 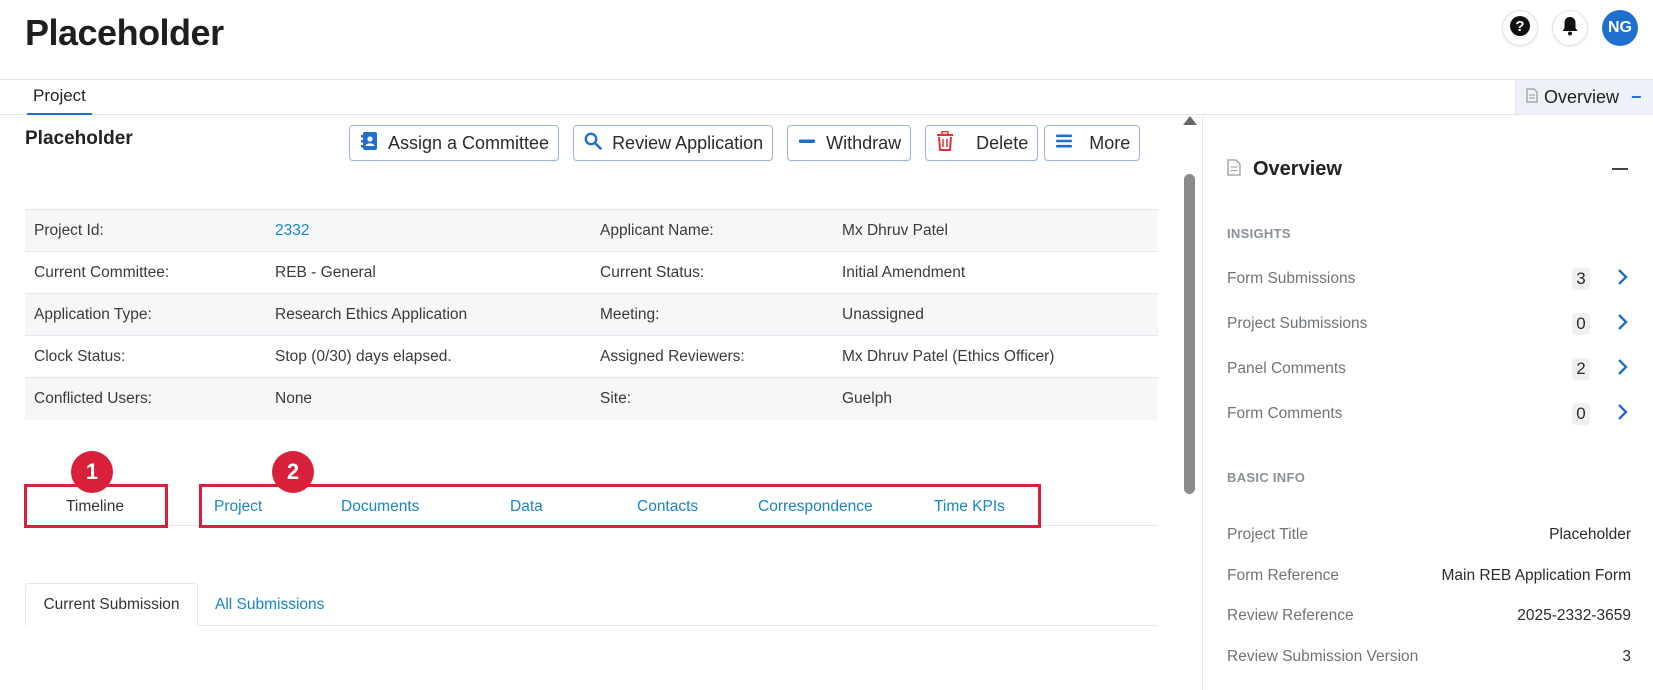 What do you see at coordinates (995, 272) in the screenshot?
I see `field-value: Initial Amendment` at bounding box center [995, 272].